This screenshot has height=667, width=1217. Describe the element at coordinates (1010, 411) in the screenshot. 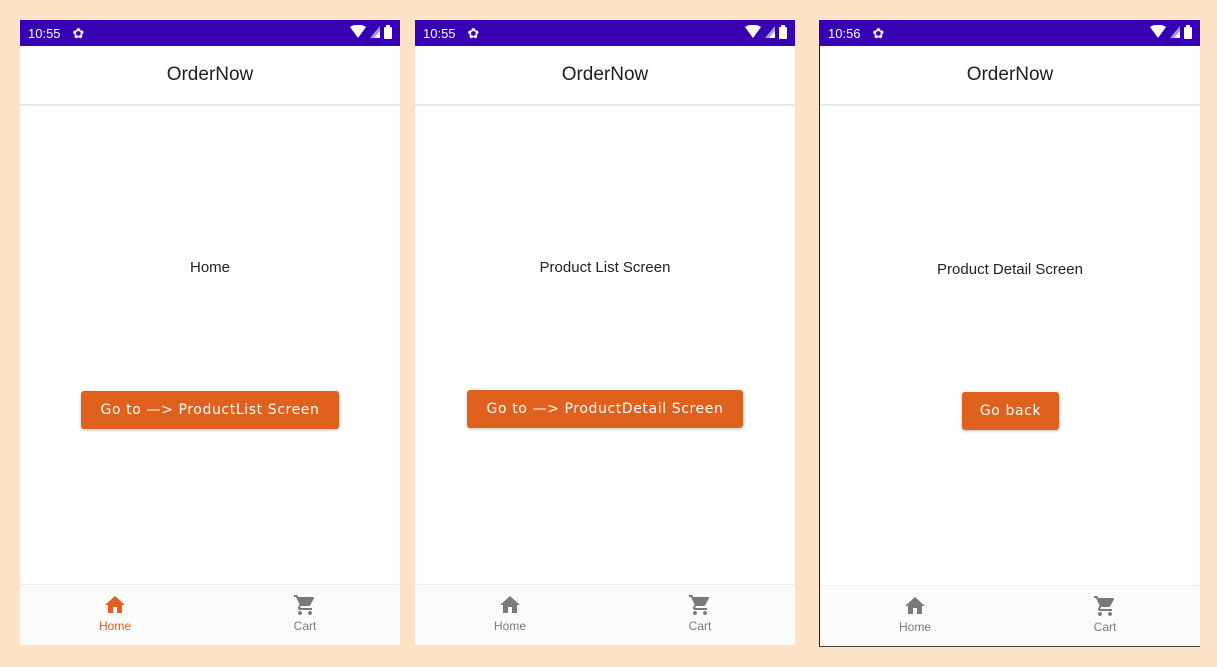

I see `go-back-button: Go back` at that location.